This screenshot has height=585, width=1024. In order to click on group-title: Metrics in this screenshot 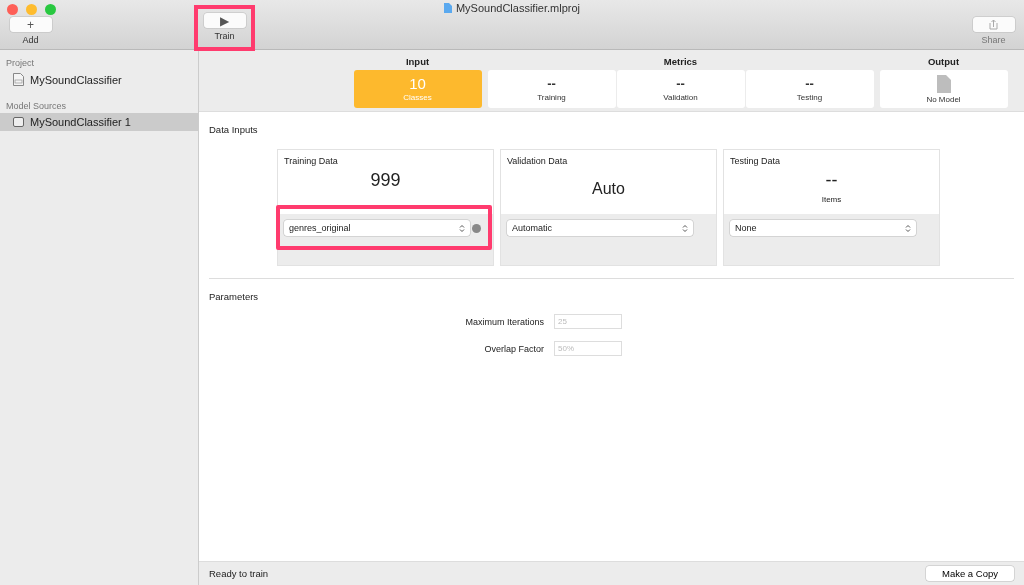, I will do `click(680, 61)`.